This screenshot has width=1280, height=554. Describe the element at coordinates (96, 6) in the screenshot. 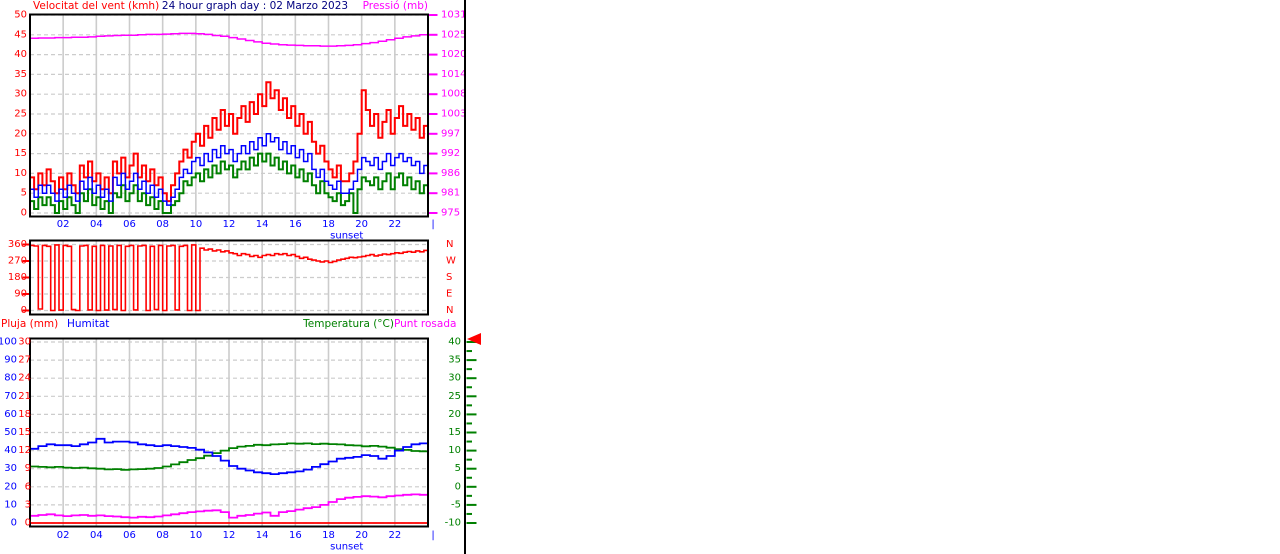

I see `wind-axis-title: Velocitat del vent (kmh)` at that location.